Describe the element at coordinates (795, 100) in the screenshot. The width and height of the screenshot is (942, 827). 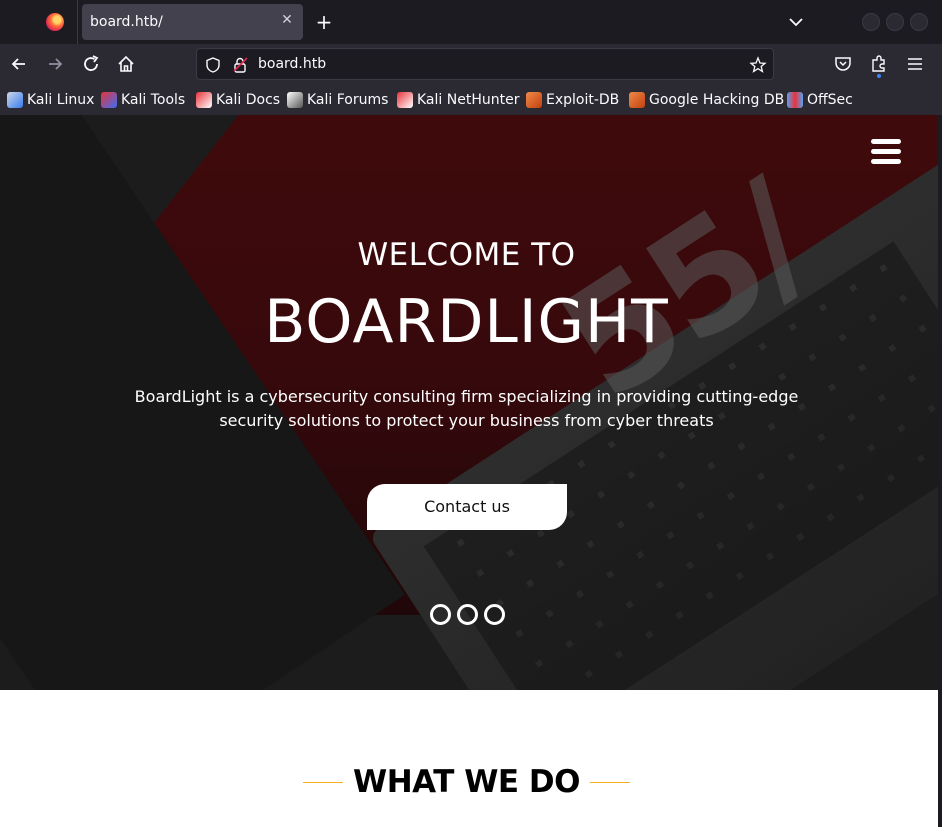
I see `offsec-icon` at that location.